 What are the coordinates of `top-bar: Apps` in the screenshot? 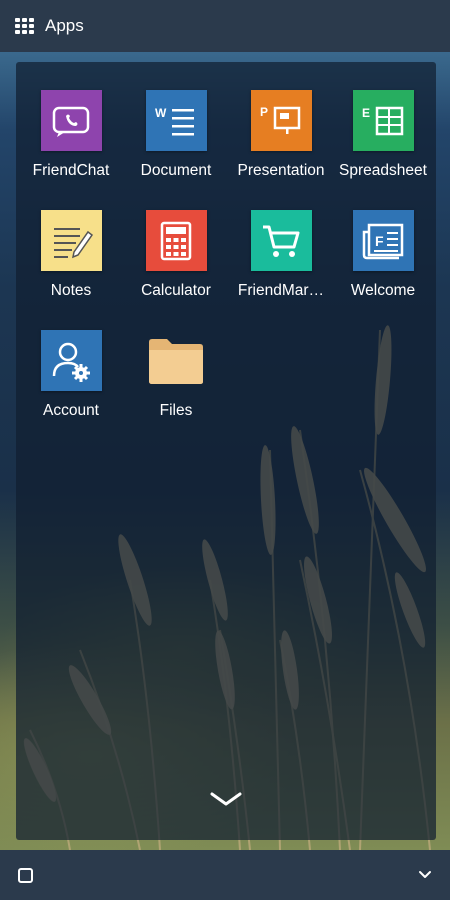 It's located at (225, 26).